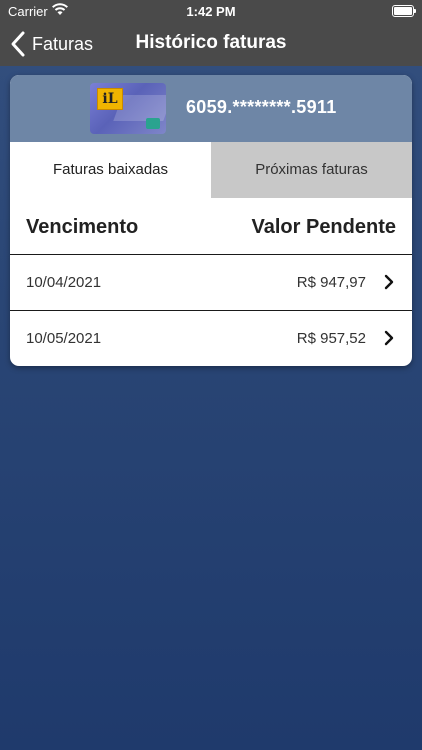 The height and width of the screenshot is (750, 422). What do you see at coordinates (82, 227) in the screenshot?
I see `column-header-vencimento: Vencimento` at bounding box center [82, 227].